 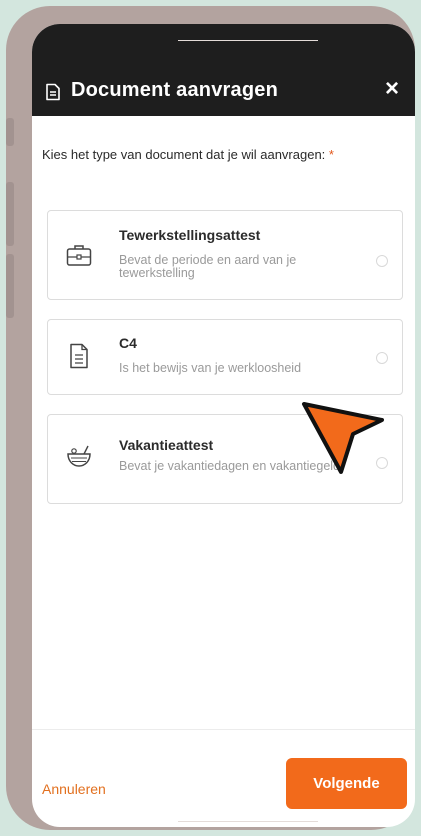 I want to click on required-marker: *, so click(x=331, y=154).